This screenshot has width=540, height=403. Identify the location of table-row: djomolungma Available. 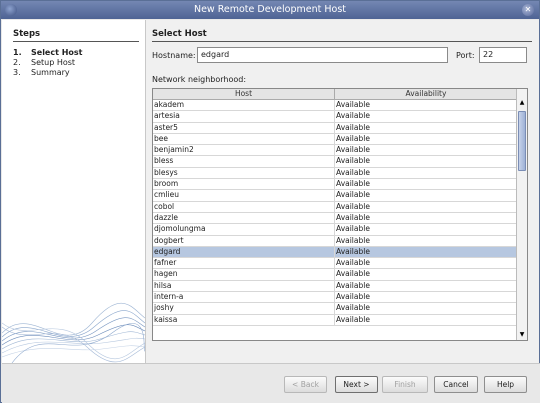
(335, 230).